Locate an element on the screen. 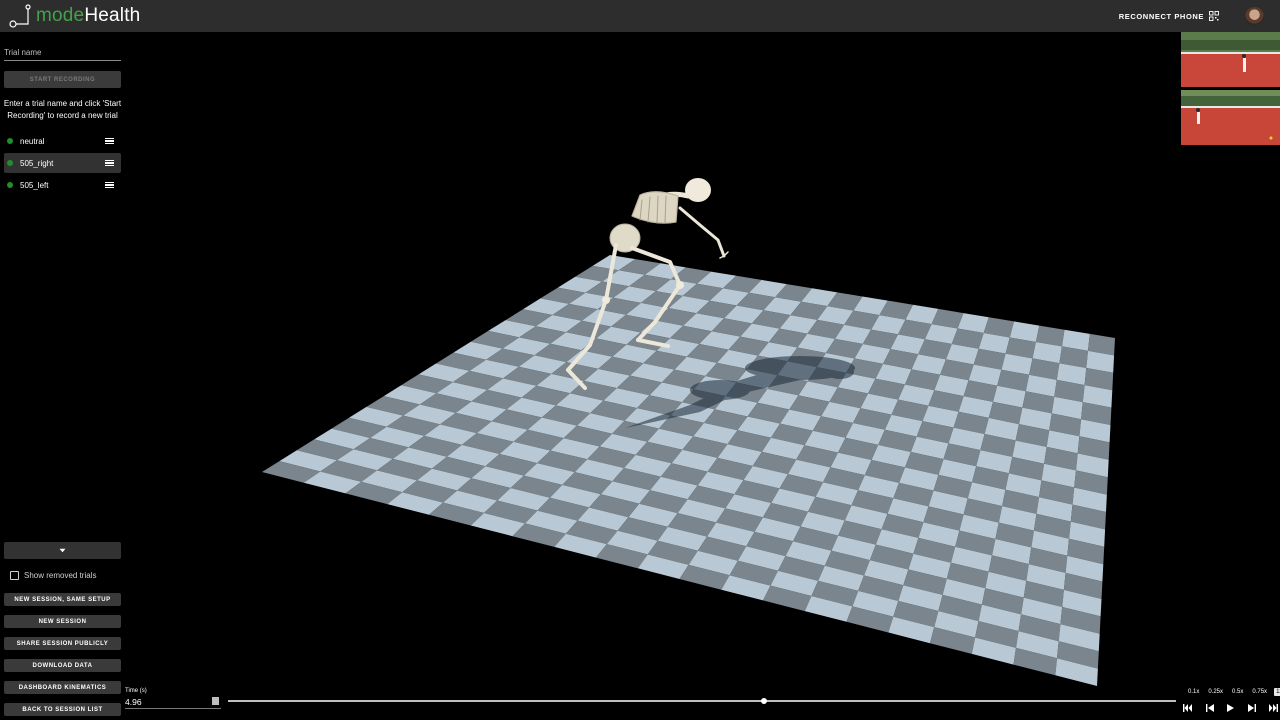 Image resolution: width=1280 pixels, height=720 pixels. trial-name-input is located at coordinates (62, 52).